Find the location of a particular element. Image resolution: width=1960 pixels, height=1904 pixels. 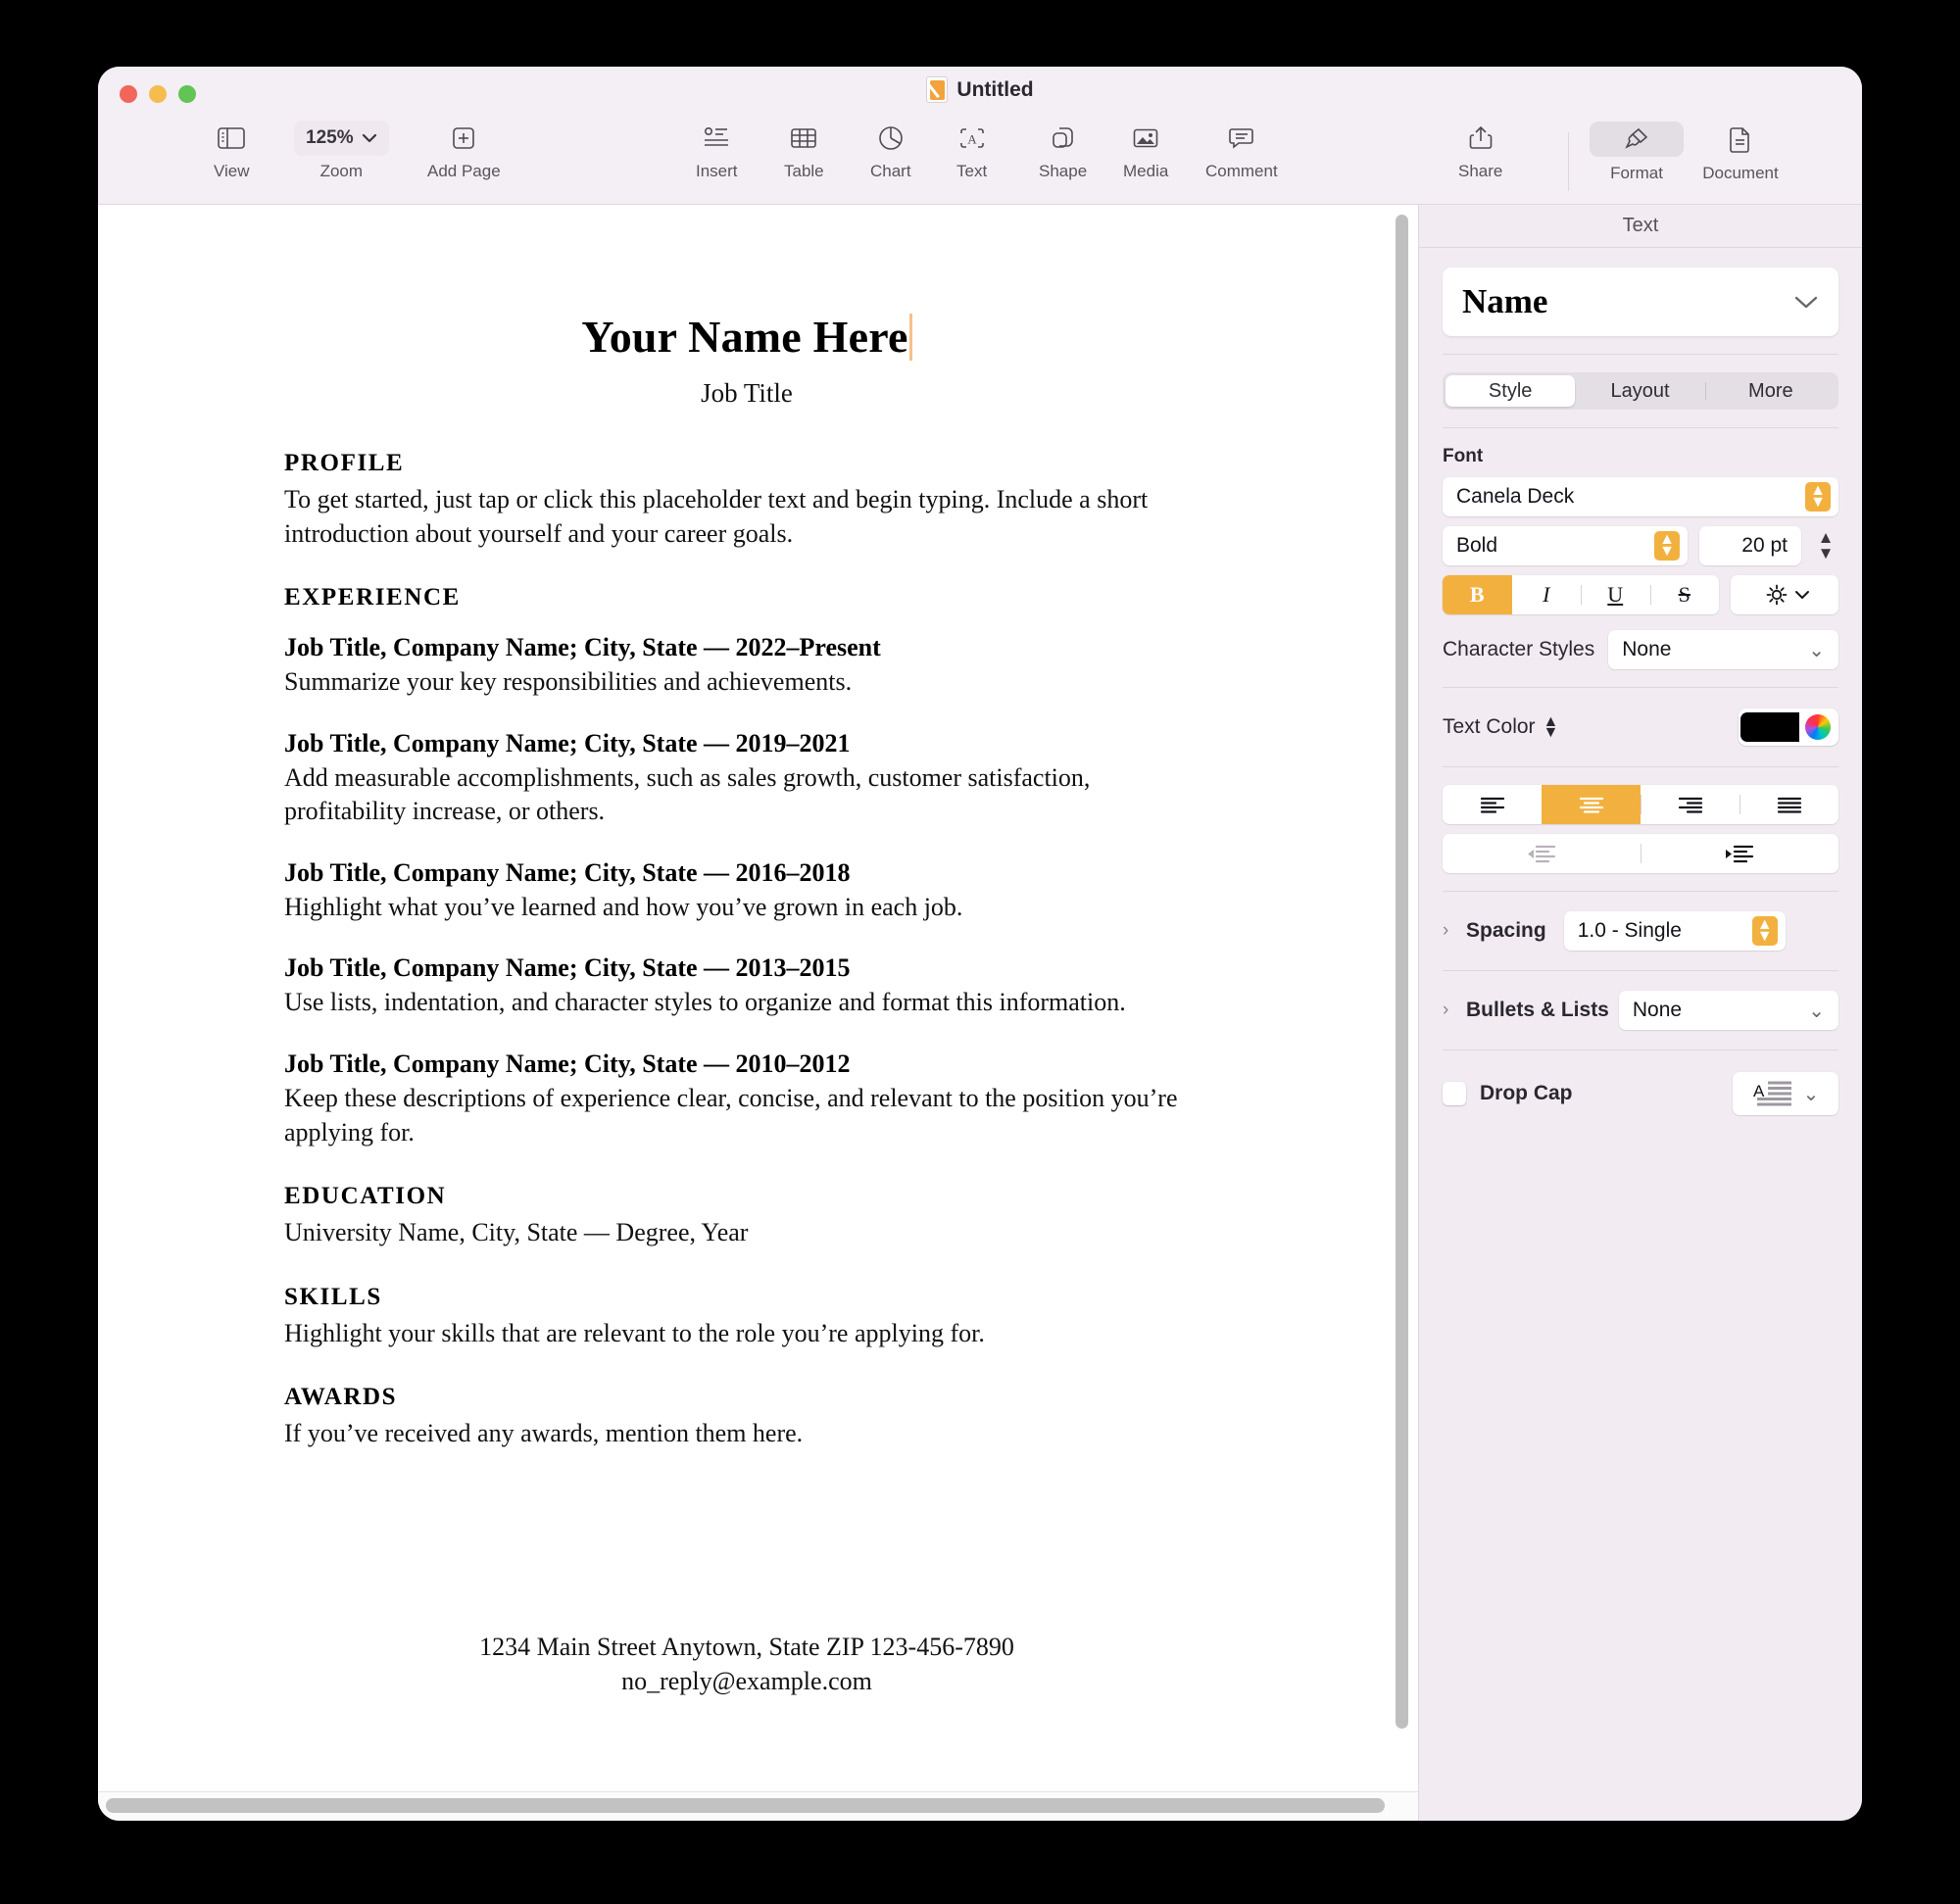

divider is located at coordinates (1640, 891).